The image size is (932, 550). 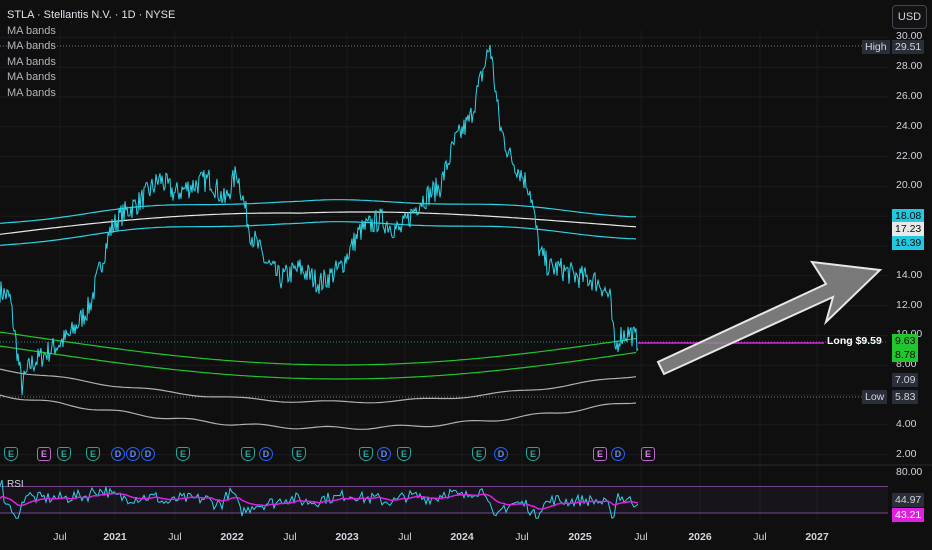 What do you see at coordinates (700, 537) in the screenshot?
I see `time-axis-label: 2026` at bounding box center [700, 537].